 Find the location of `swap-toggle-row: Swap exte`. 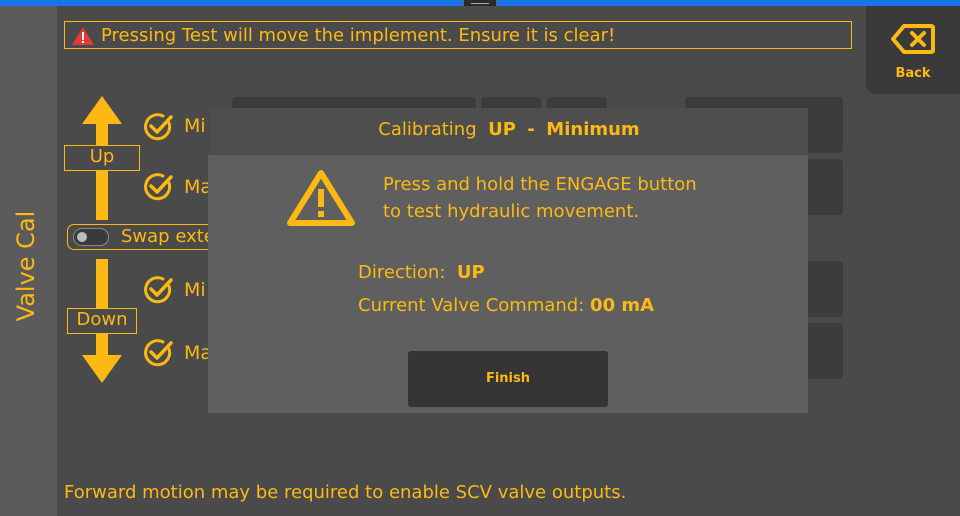

swap-toggle-row: Swap exte is located at coordinates (142, 237).